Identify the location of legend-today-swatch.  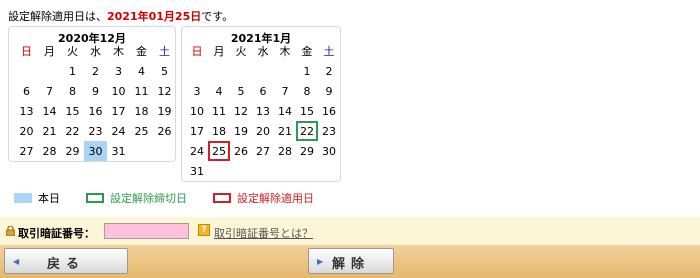
(23, 198).